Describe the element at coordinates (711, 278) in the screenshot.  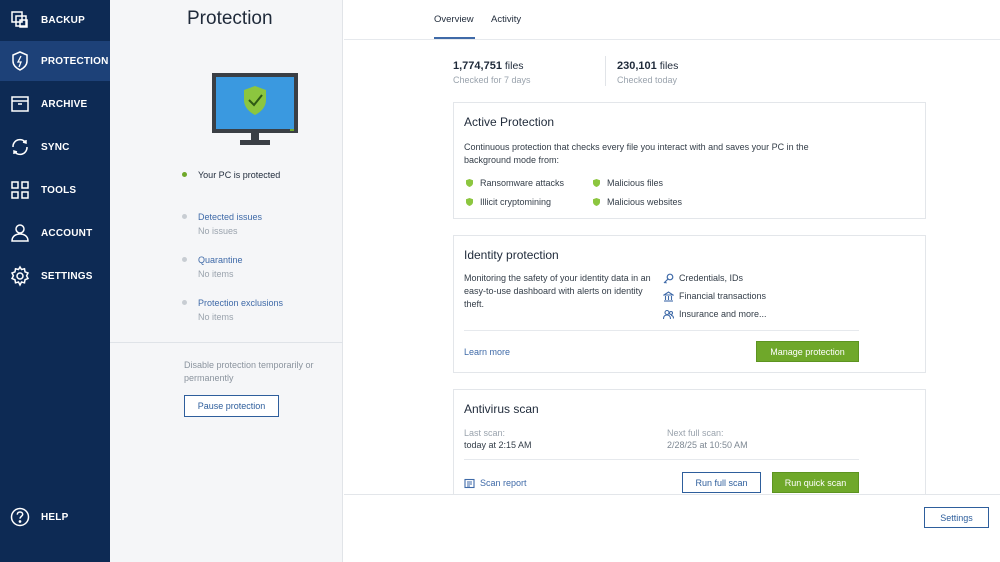
I see `feature-credentials: Credentials, IDs` at that location.